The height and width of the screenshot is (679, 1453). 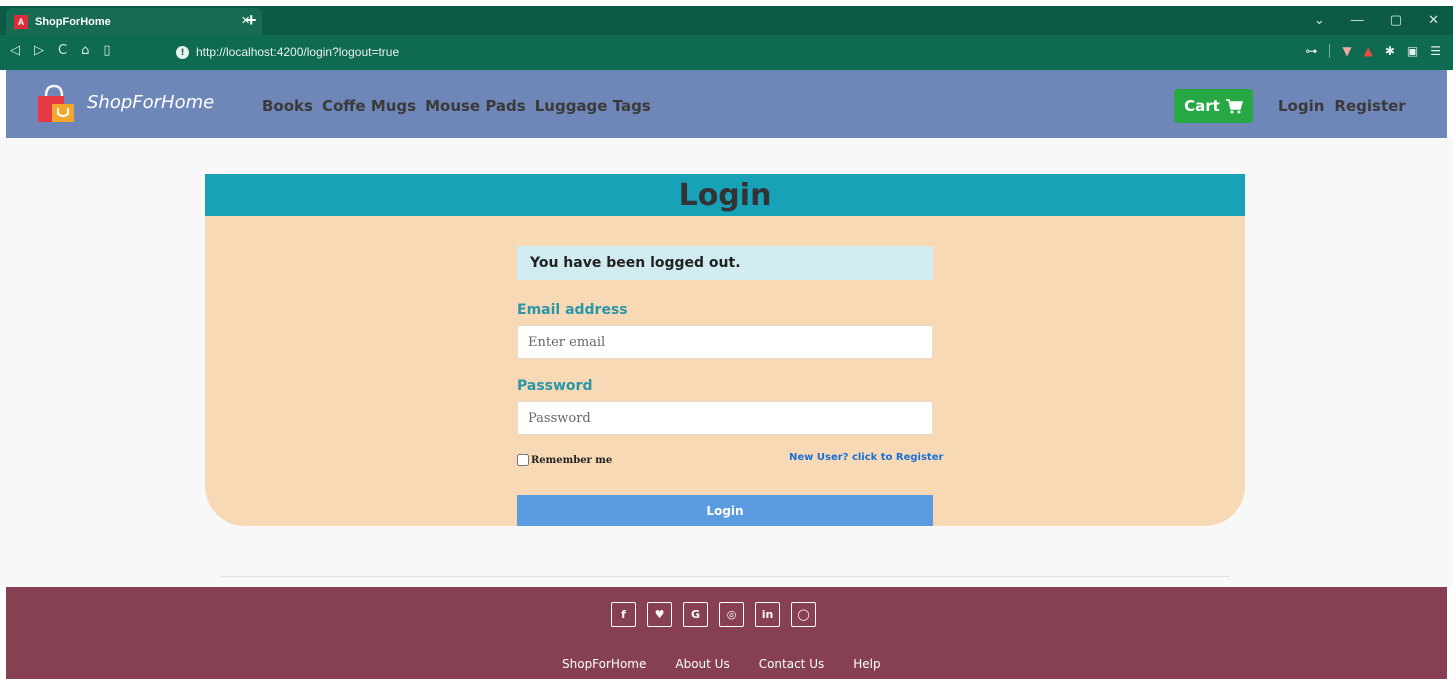 What do you see at coordinates (725, 263) in the screenshot?
I see `logout-alert: You have been logged out.` at bounding box center [725, 263].